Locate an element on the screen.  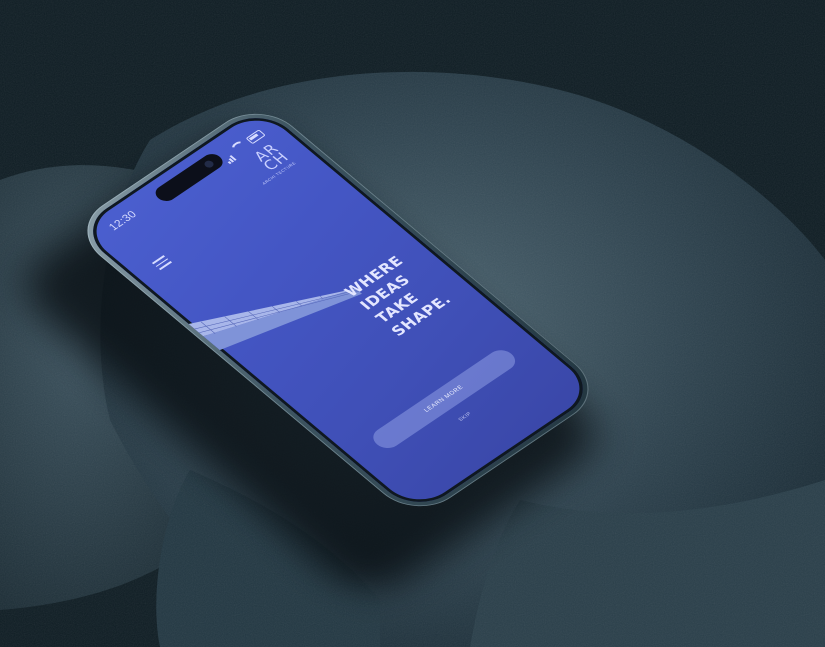
hamburger-menu-icon is located at coordinates (162, 263).